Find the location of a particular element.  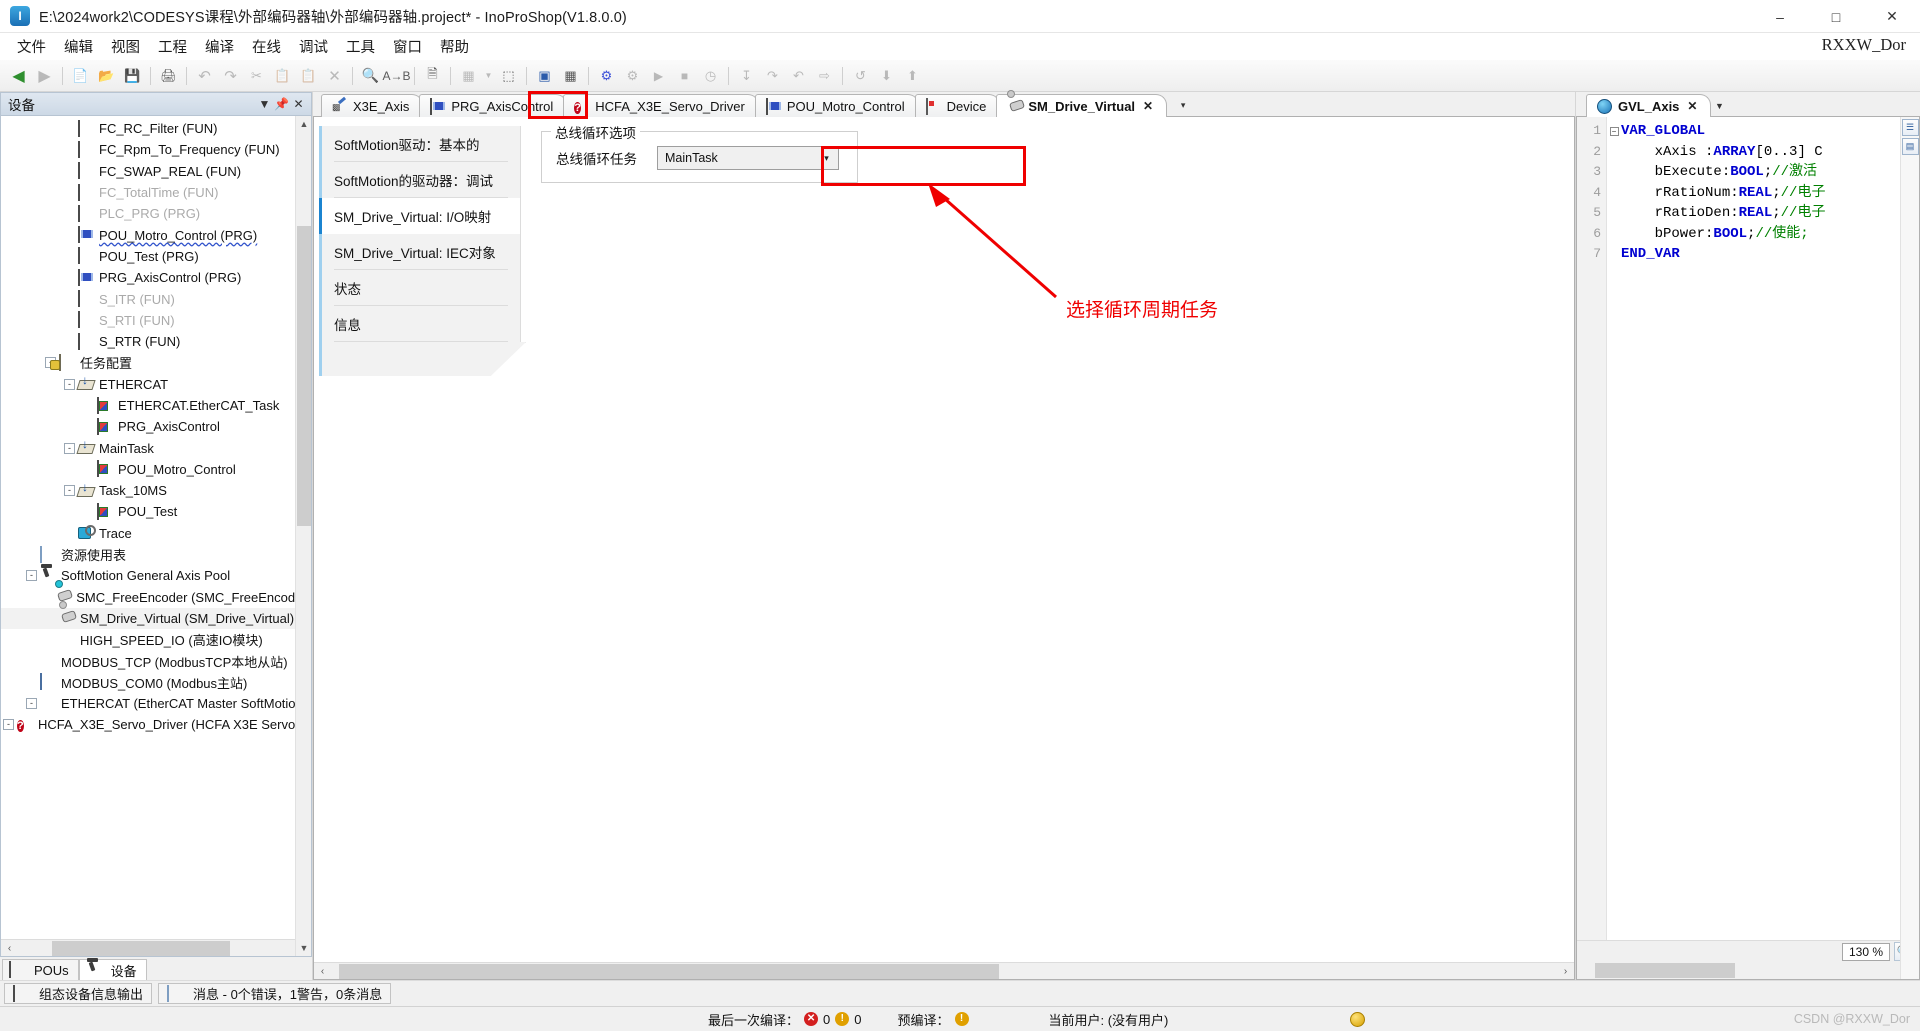

tree-item: POU_Motro_Control is located at coordinates (156, 469).